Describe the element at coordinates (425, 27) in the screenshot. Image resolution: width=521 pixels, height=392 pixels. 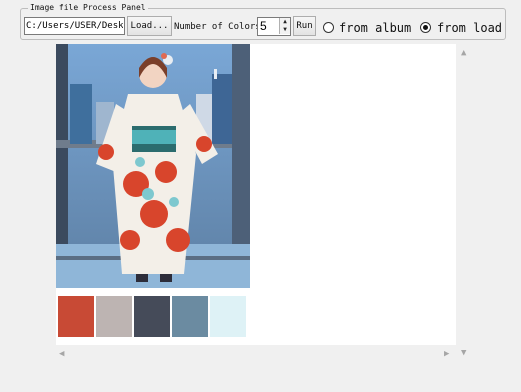
I see `radio-from-load` at that location.